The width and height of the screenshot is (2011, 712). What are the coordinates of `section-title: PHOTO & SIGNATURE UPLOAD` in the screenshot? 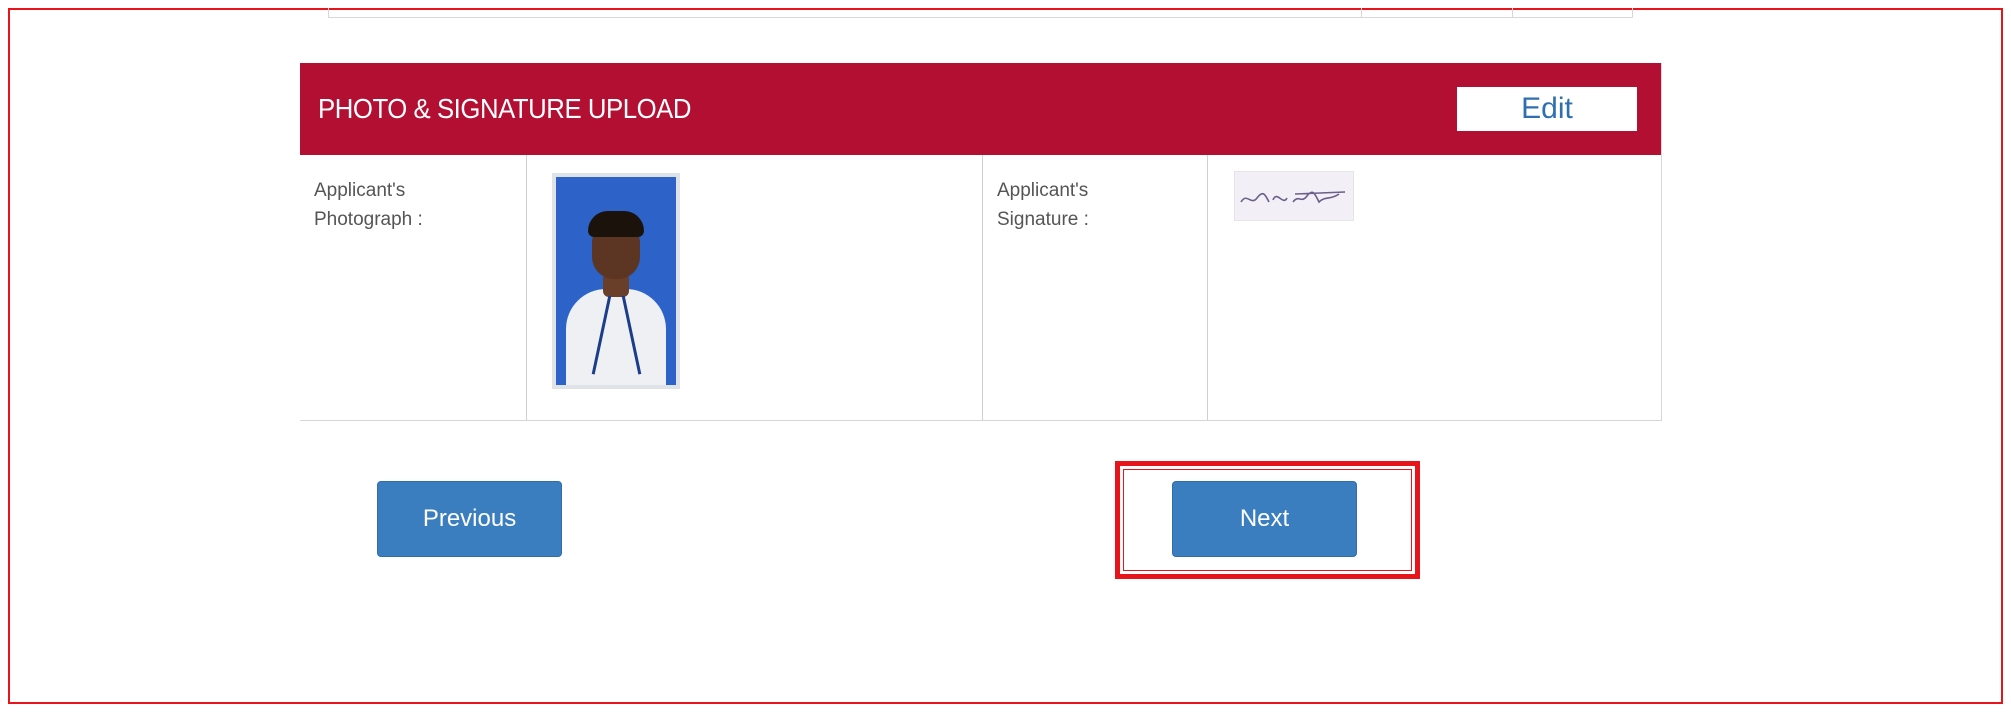 It's located at (505, 108).